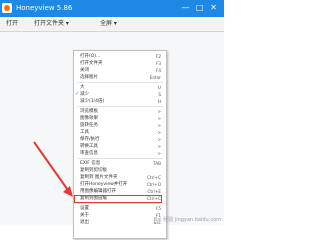  What do you see at coordinates (187, 220) in the screenshot?
I see `watermark: Bai 经验 jingyan.baidu.com` at bounding box center [187, 220].